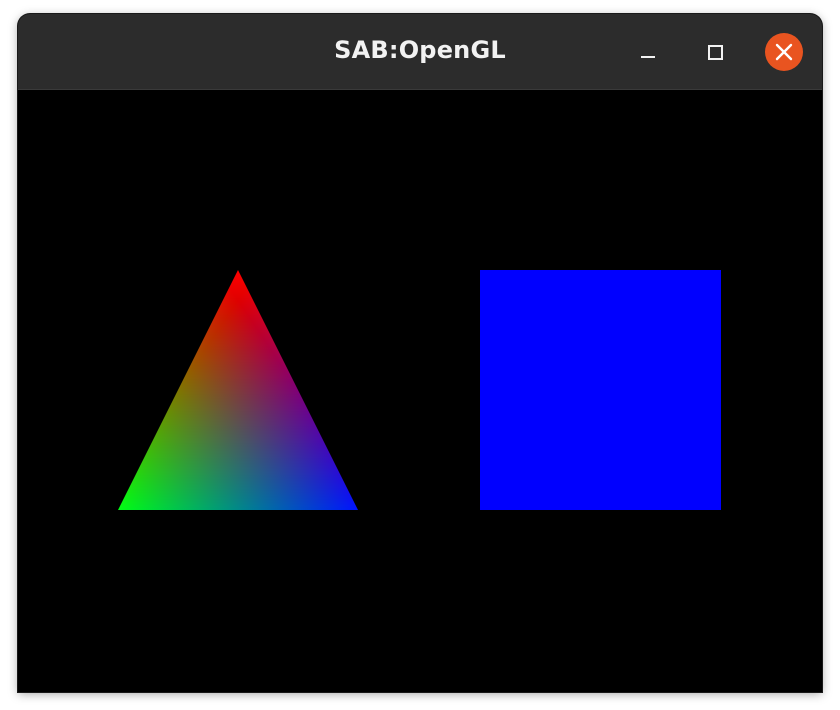  I want to click on gradient-triangle, so click(238, 390).